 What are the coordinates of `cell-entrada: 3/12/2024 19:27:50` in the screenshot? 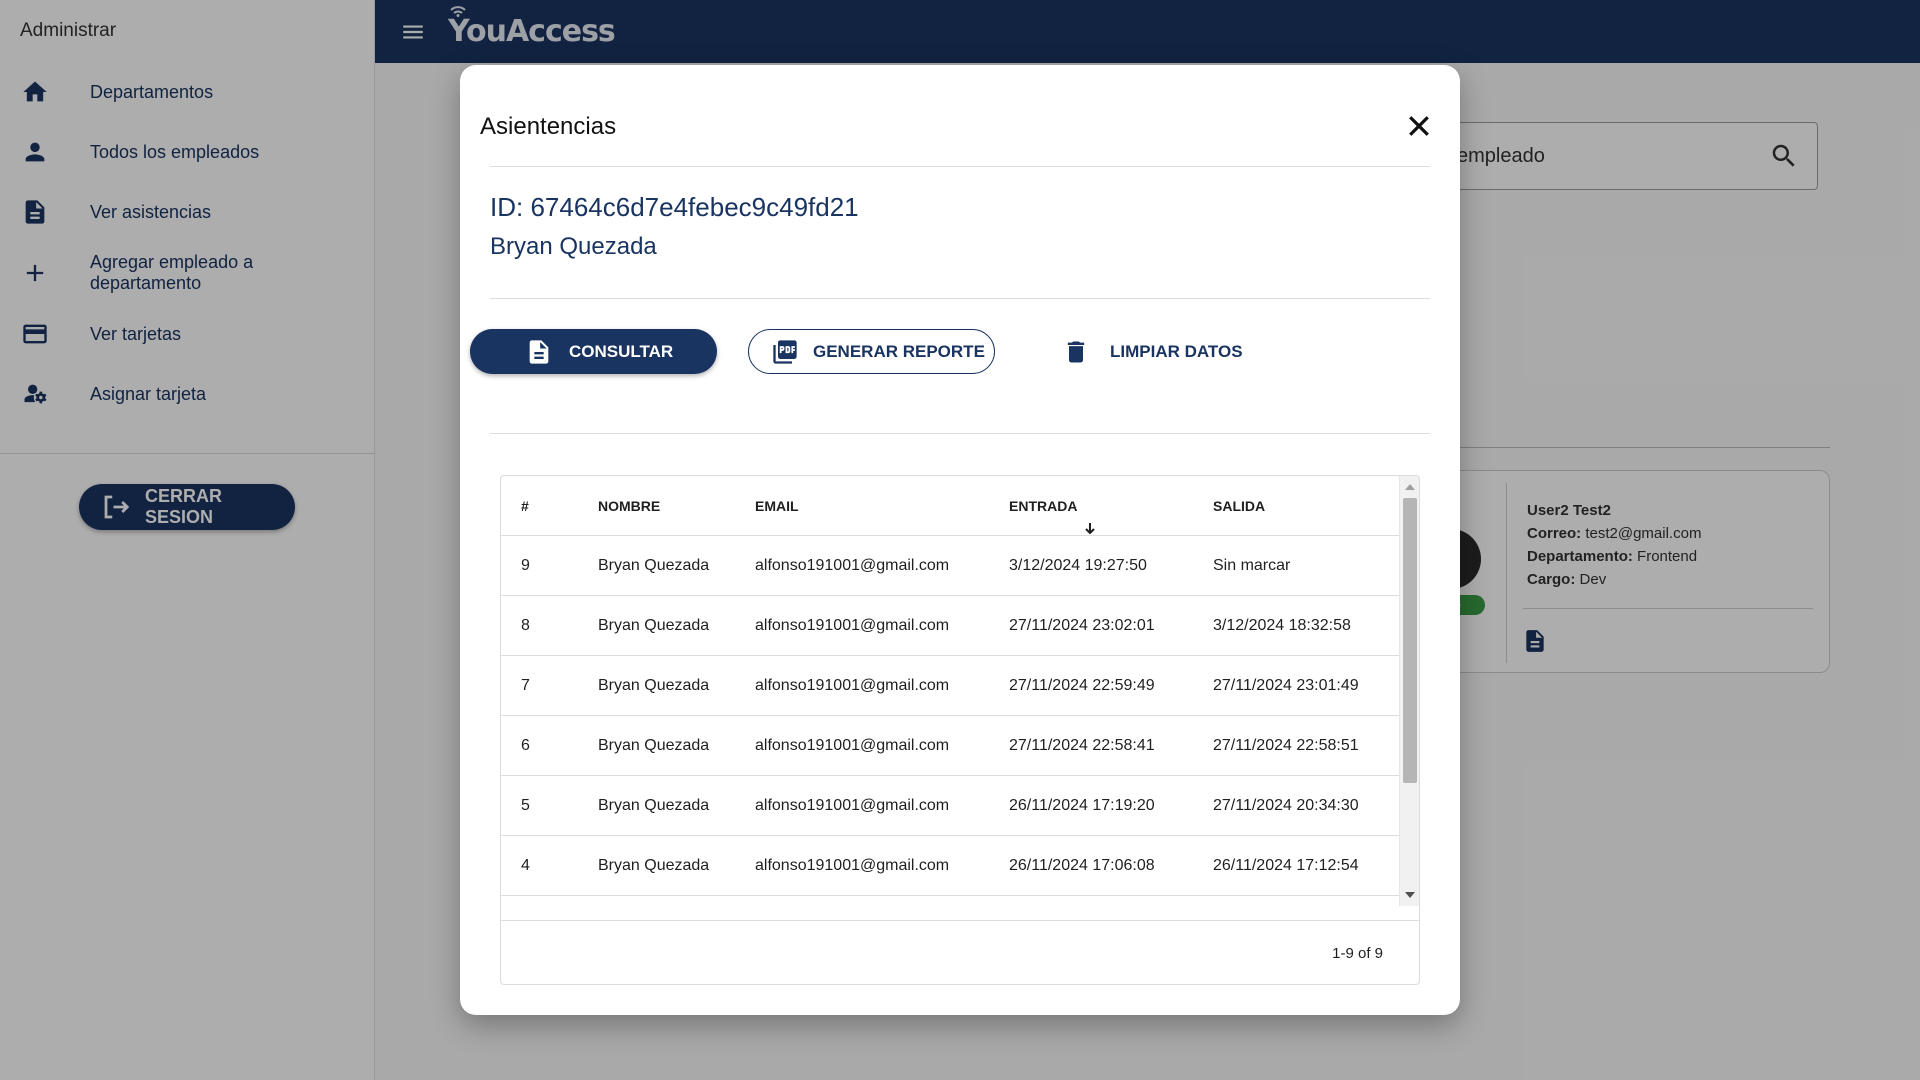 It's located at (1078, 565).